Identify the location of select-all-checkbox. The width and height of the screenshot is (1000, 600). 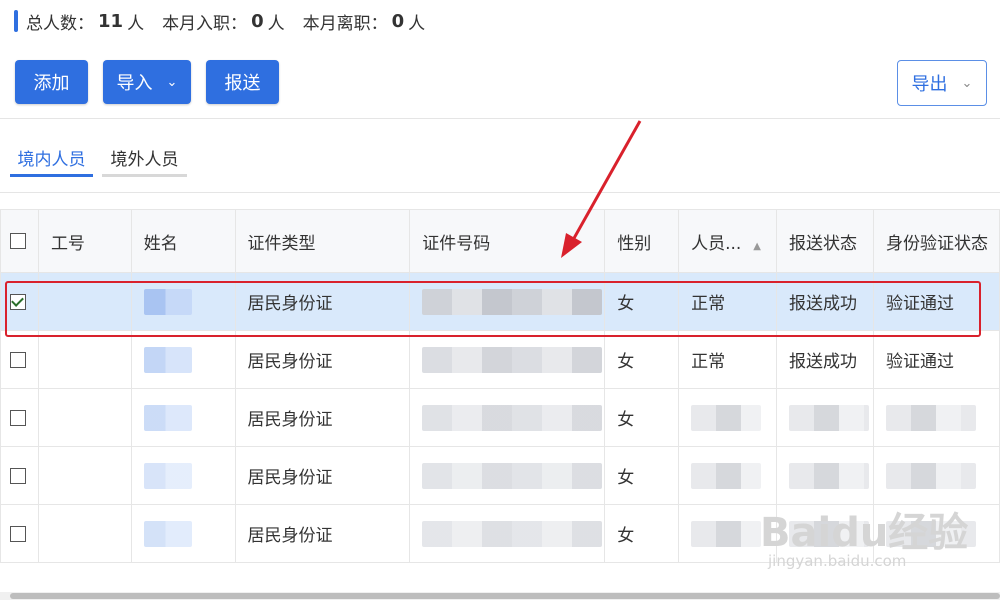
(18, 241).